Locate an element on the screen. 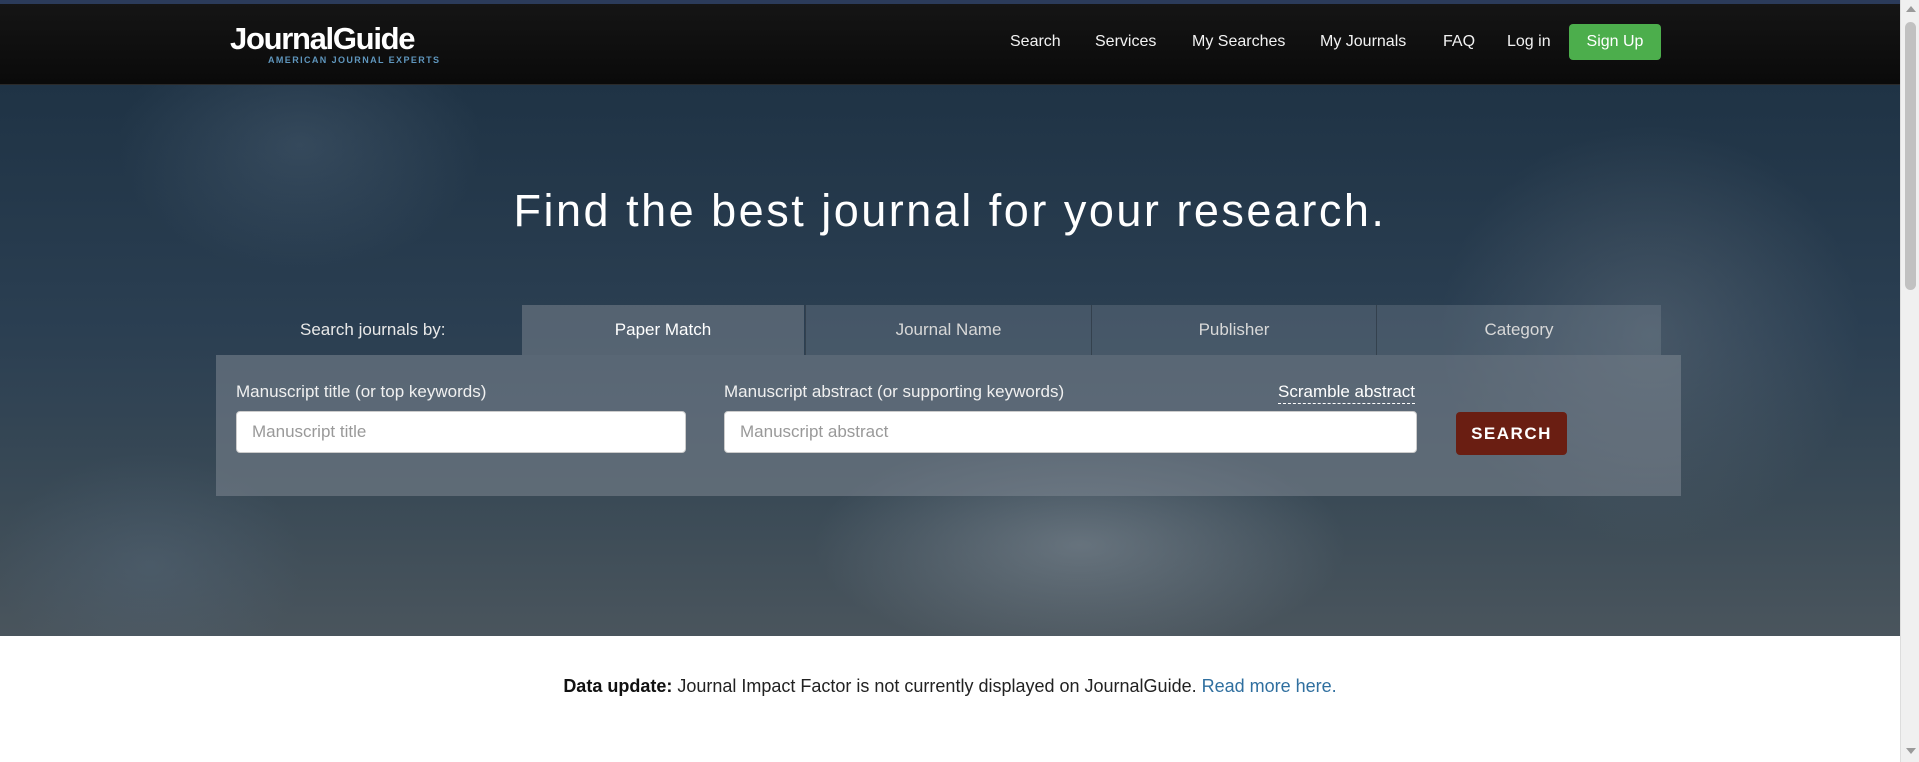 The width and height of the screenshot is (1919, 762). search-button: SEARCH is located at coordinates (1511, 433).